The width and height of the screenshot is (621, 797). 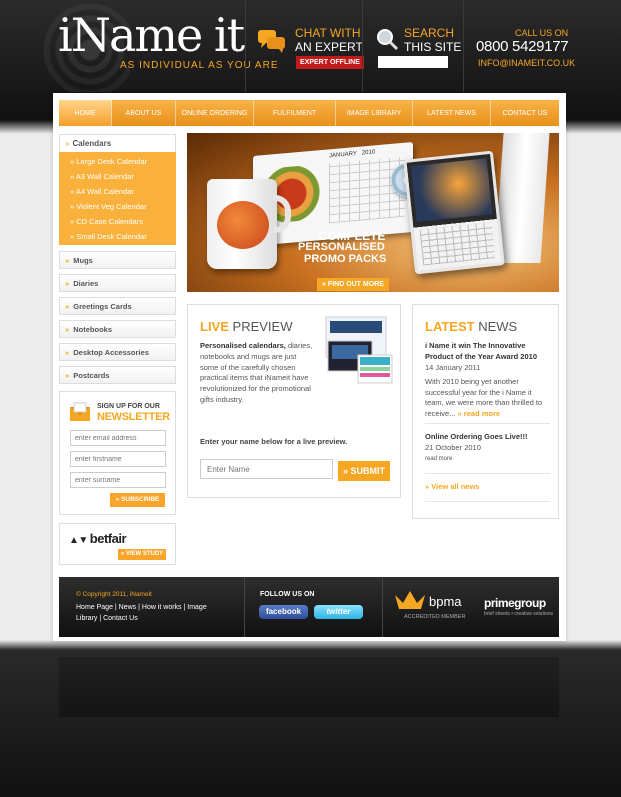 What do you see at coordinates (410, 600) in the screenshot?
I see `bpma-crown-icon` at bounding box center [410, 600].